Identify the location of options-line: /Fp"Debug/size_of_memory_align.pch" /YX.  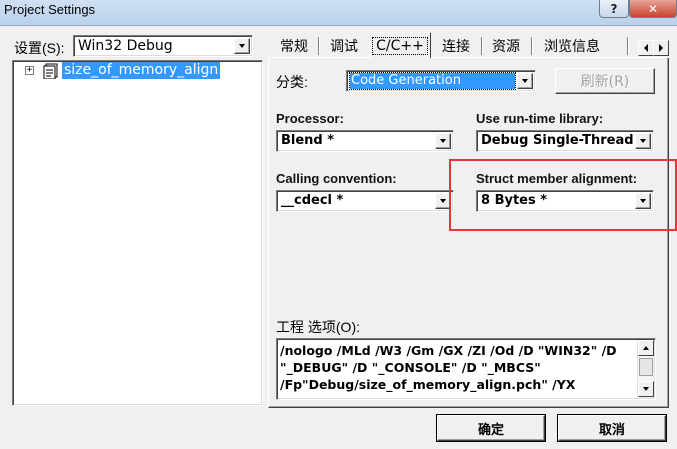
(428, 384).